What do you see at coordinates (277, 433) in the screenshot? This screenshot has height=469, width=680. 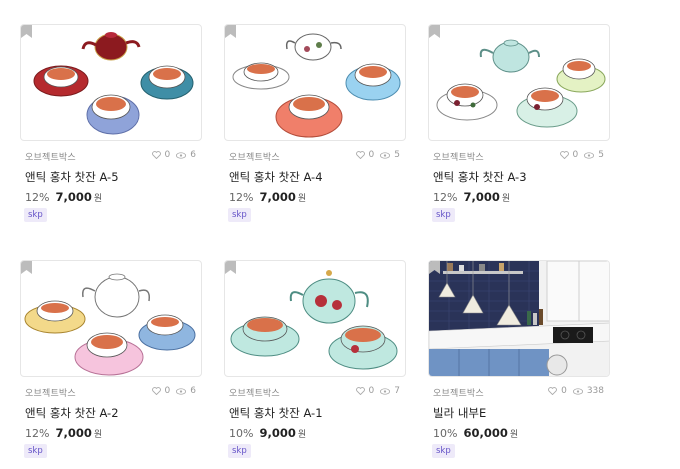 I see `price-amount: 9,000` at bounding box center [277, 433].